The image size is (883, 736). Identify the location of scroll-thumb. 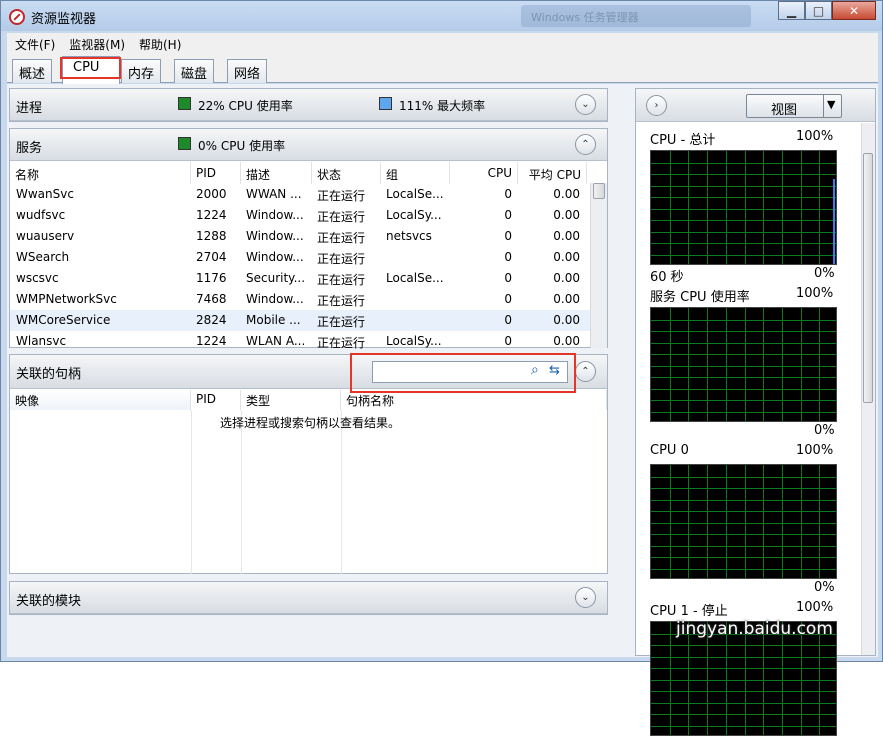
(599, 191).